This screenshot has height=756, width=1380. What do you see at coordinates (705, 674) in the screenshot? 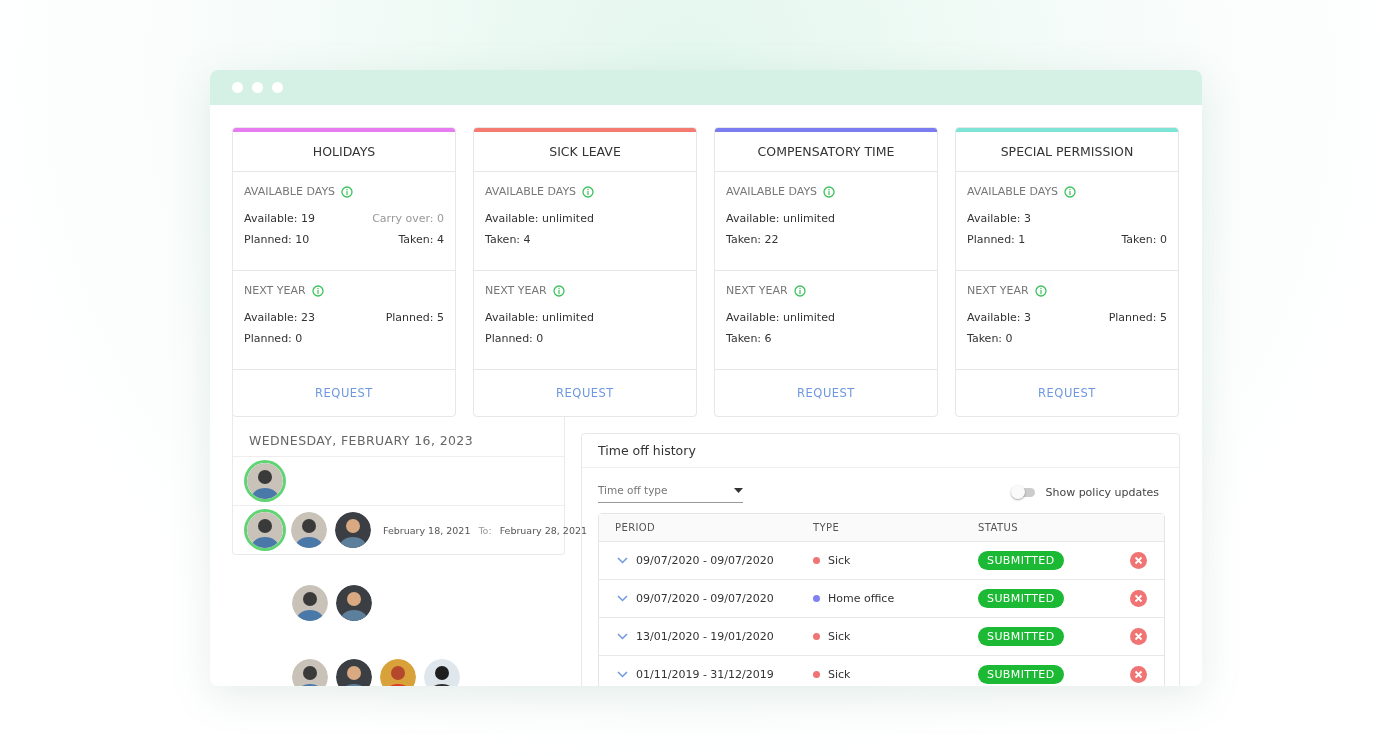
I see `period-cell: 01/11/2019 - 31/12/2019` at bounding box center [705, 674].